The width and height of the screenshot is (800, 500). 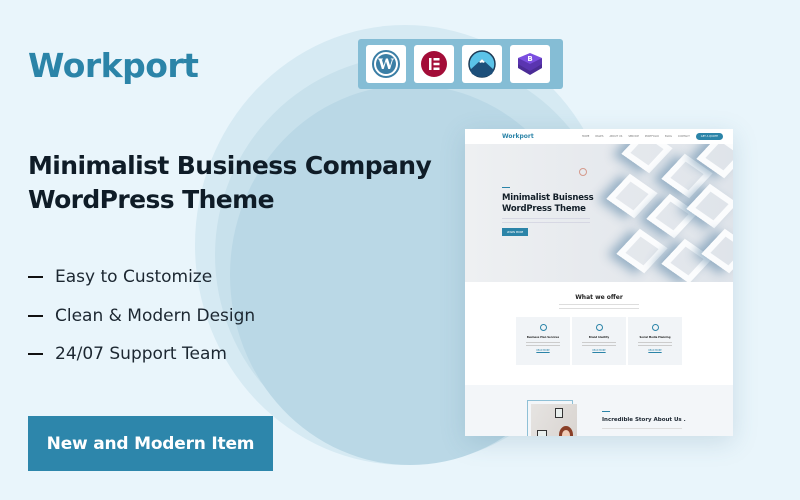 What do you see at coordinates (655, 337) in the screenshot?
I see `mockup-card-title: Social Media Planning` at bounding box center [655, 337].